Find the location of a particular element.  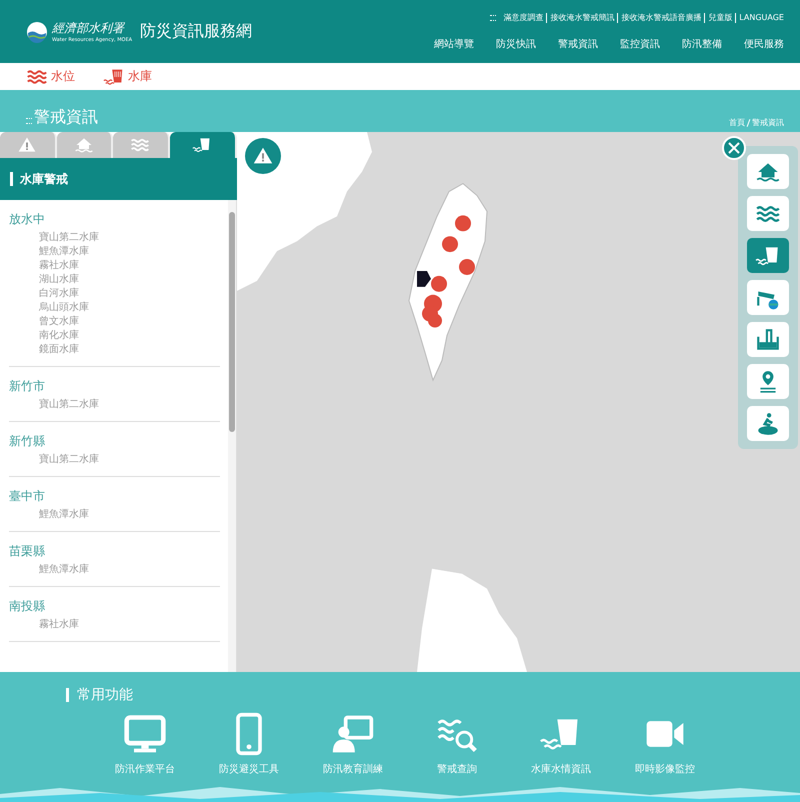

close-icon is located at coordinates (734, 148).